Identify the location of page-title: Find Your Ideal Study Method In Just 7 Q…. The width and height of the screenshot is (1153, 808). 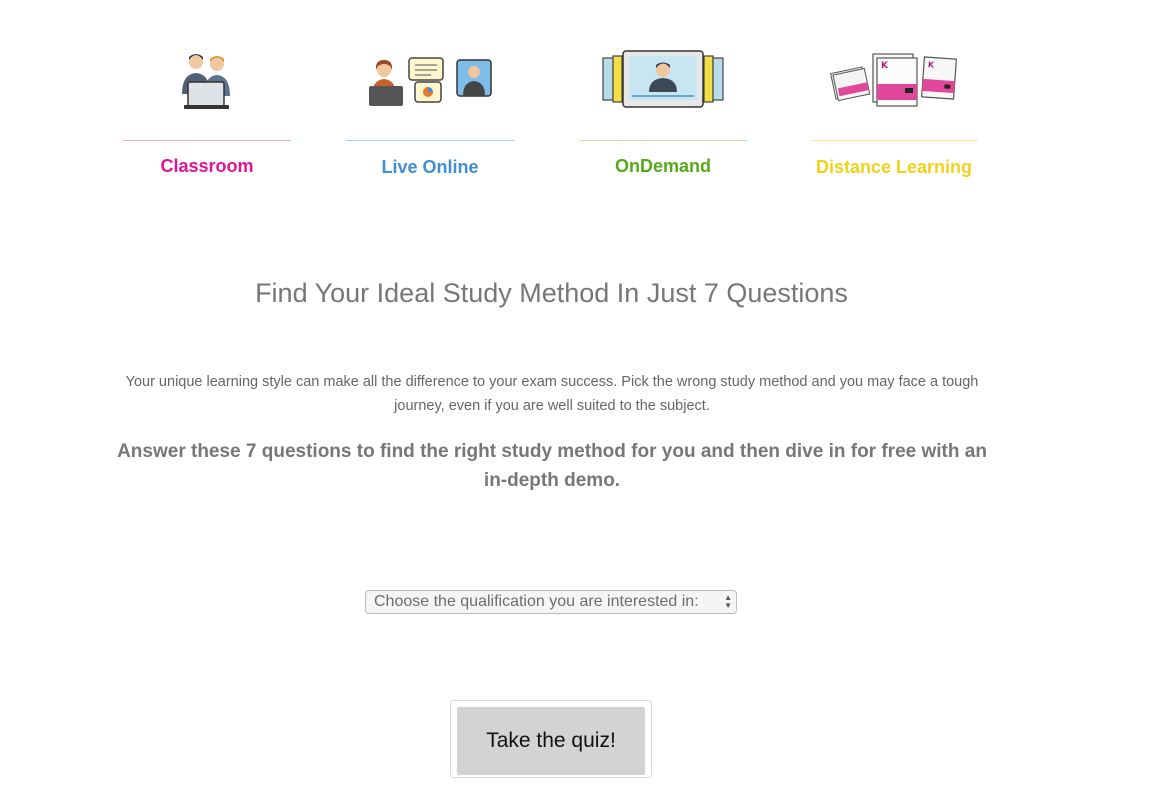
(551, 293).